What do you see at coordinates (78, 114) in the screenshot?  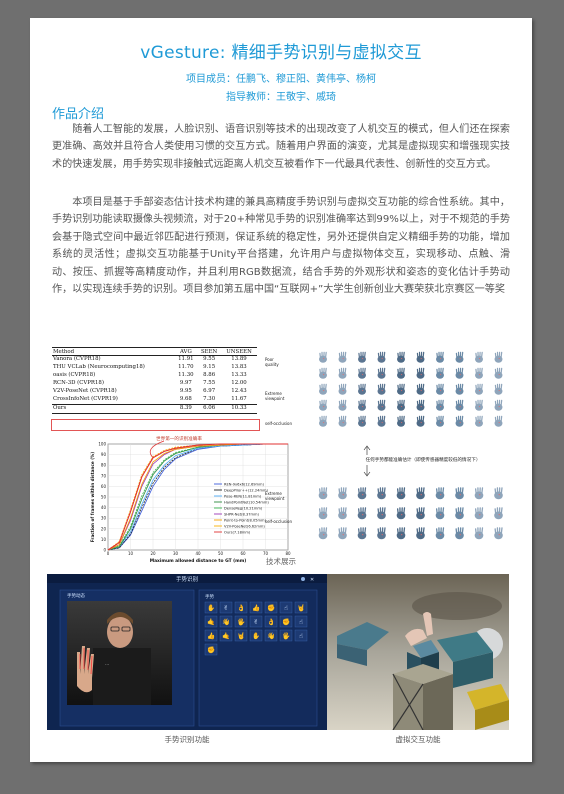 I see `section-heading: 作品介绍` at bounding box center [78, 114].